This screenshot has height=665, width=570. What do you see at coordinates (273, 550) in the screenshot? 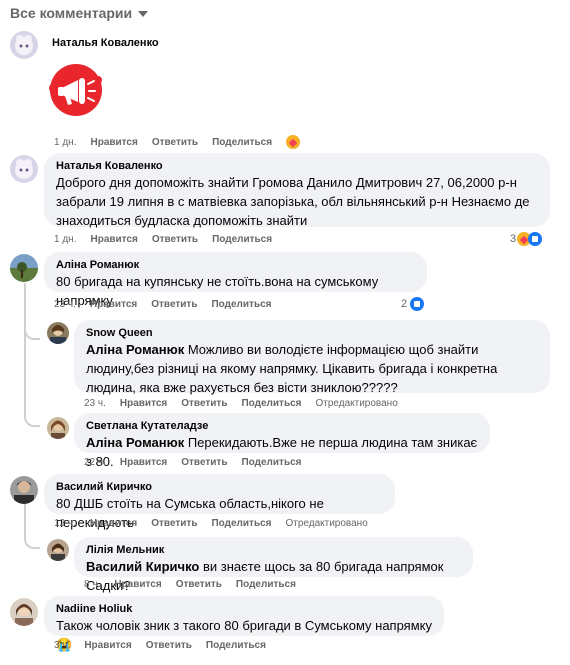
I see `comment-author: Лілія Мельник` at bounding box center [273, 550].